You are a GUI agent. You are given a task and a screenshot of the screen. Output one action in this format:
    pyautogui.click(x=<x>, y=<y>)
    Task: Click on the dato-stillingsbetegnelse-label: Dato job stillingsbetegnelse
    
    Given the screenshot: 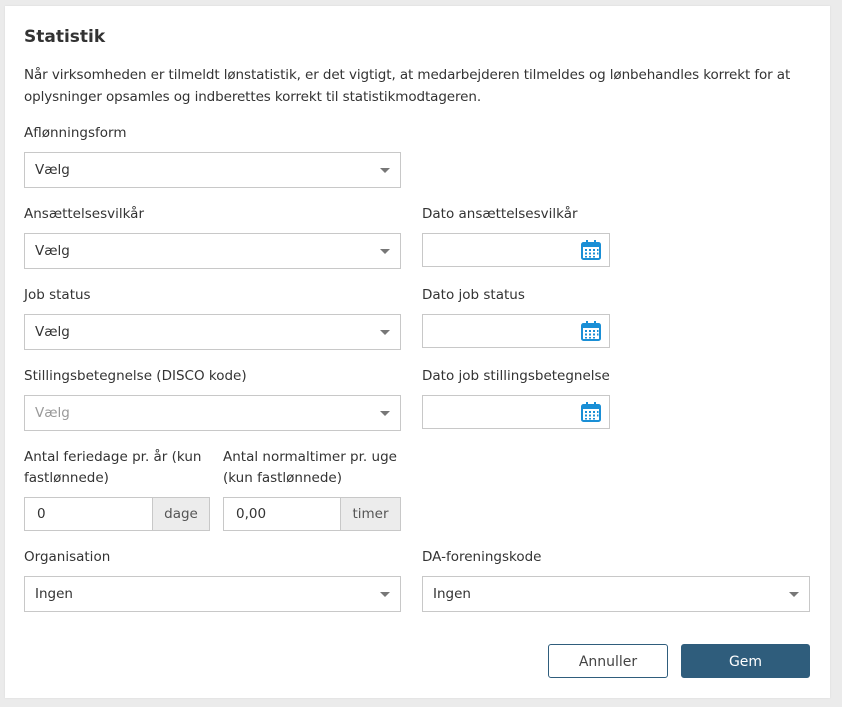 What is the action you would take?
    pyautogui.click(x=516, y=376)
    